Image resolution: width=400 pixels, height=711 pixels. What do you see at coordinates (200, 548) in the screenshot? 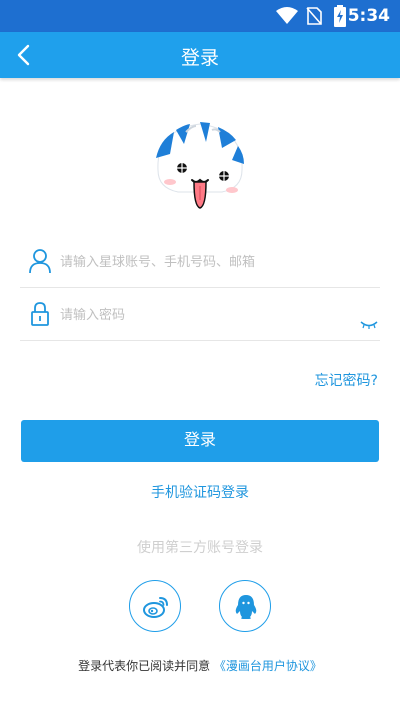
I see `third-party-label: 使用第三方账号登录` at bounding box center [200, 548].